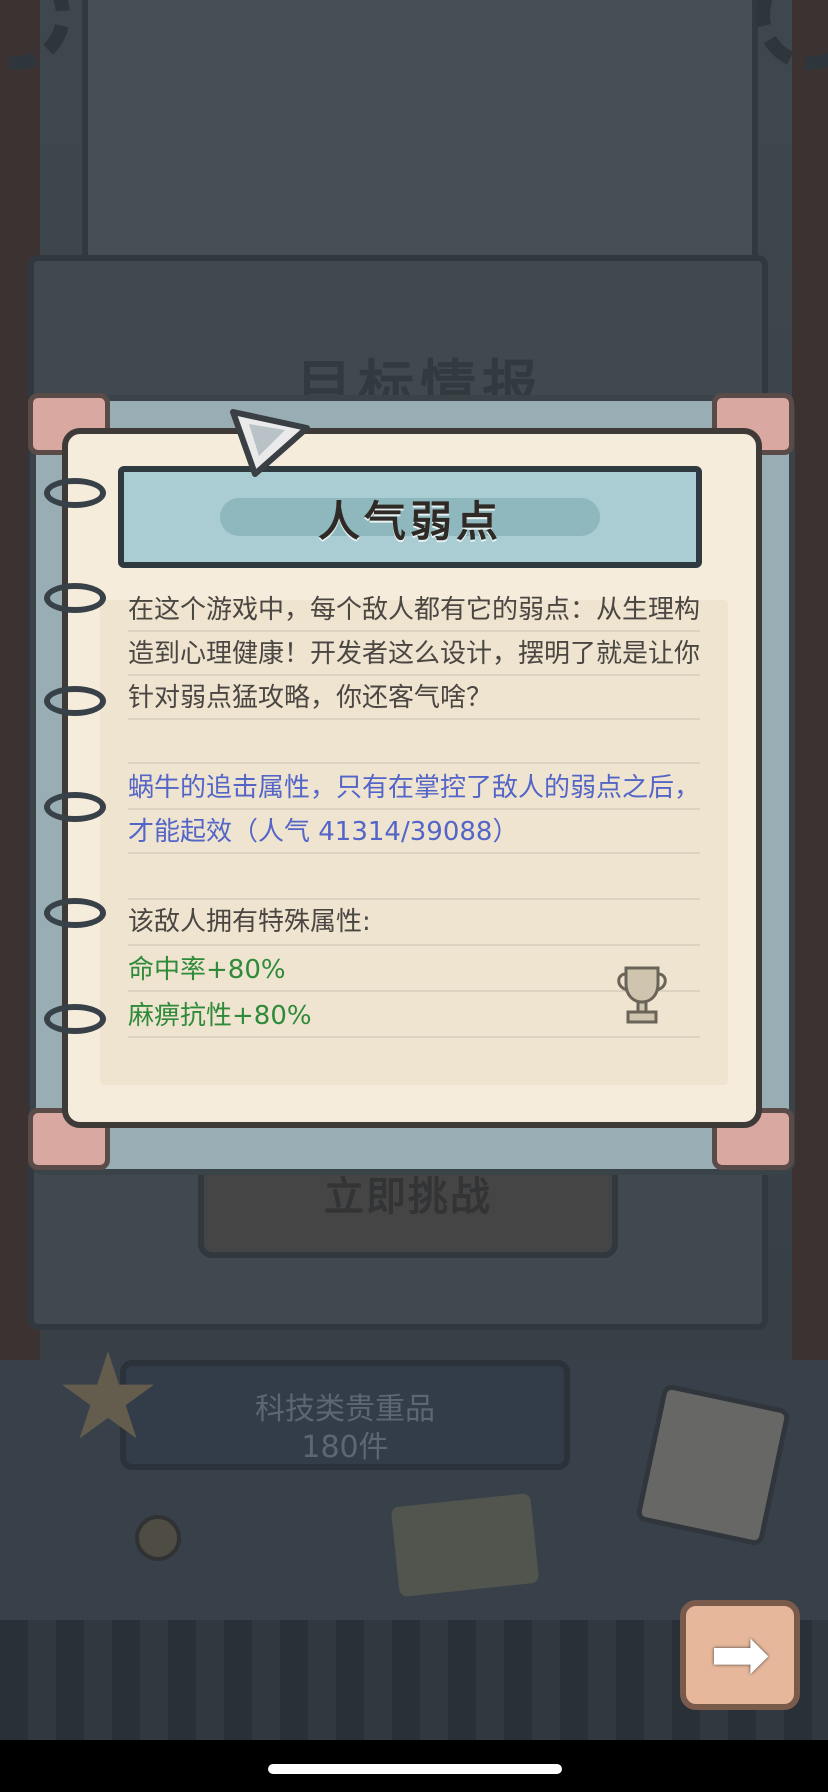 The width and height of the screenshot is (828, 1792). I want to click on trophy-icon, so click(642, 995).